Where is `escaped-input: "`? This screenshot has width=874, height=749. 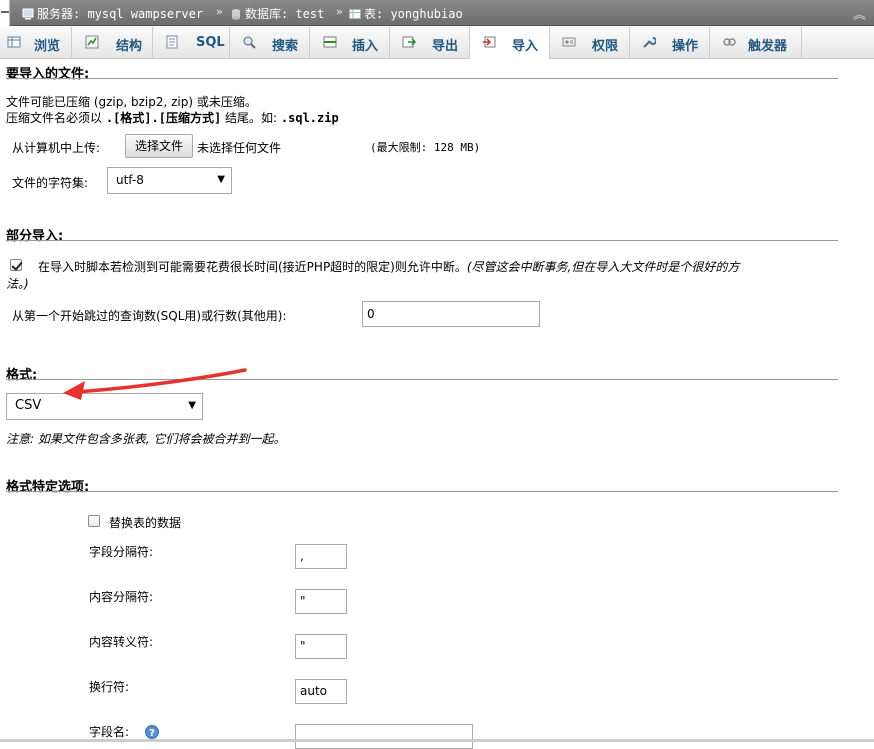 escaped-input: " is located at coordinates (321, 646).